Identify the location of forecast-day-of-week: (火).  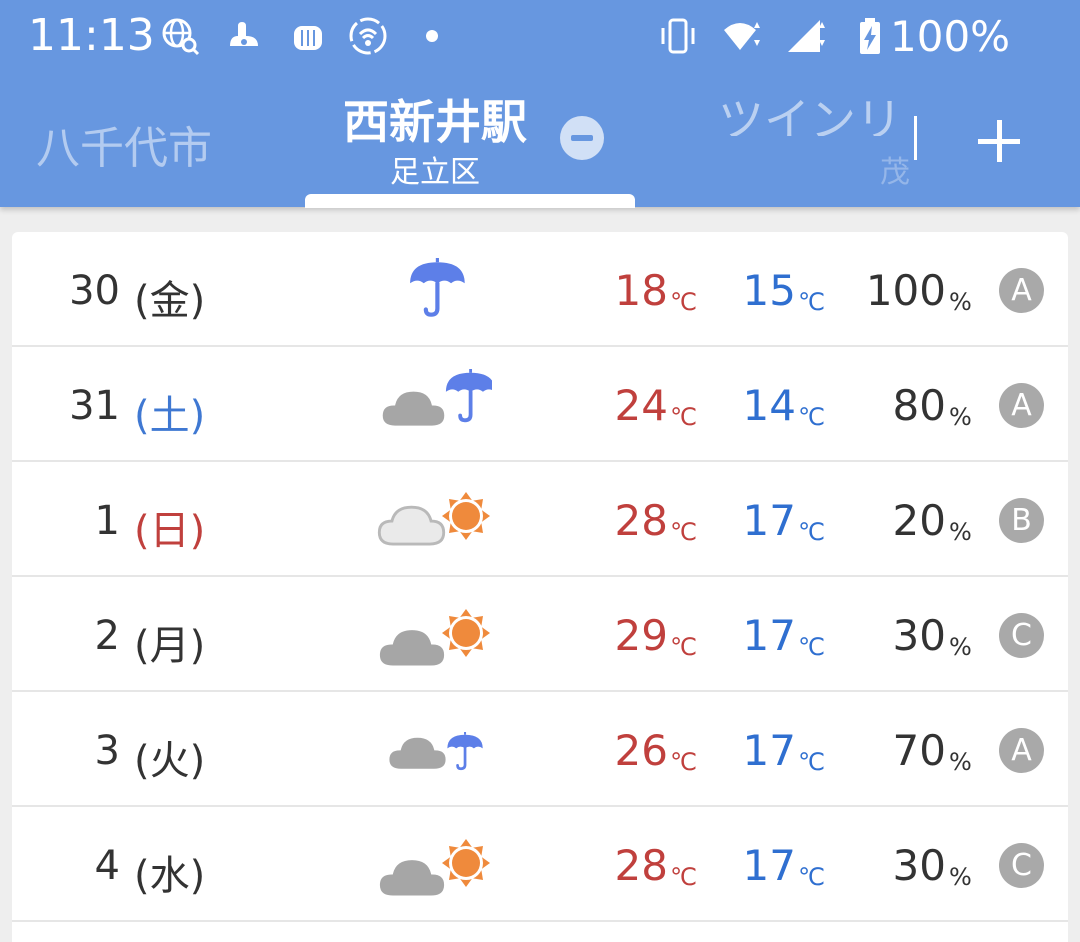
(170, 761).